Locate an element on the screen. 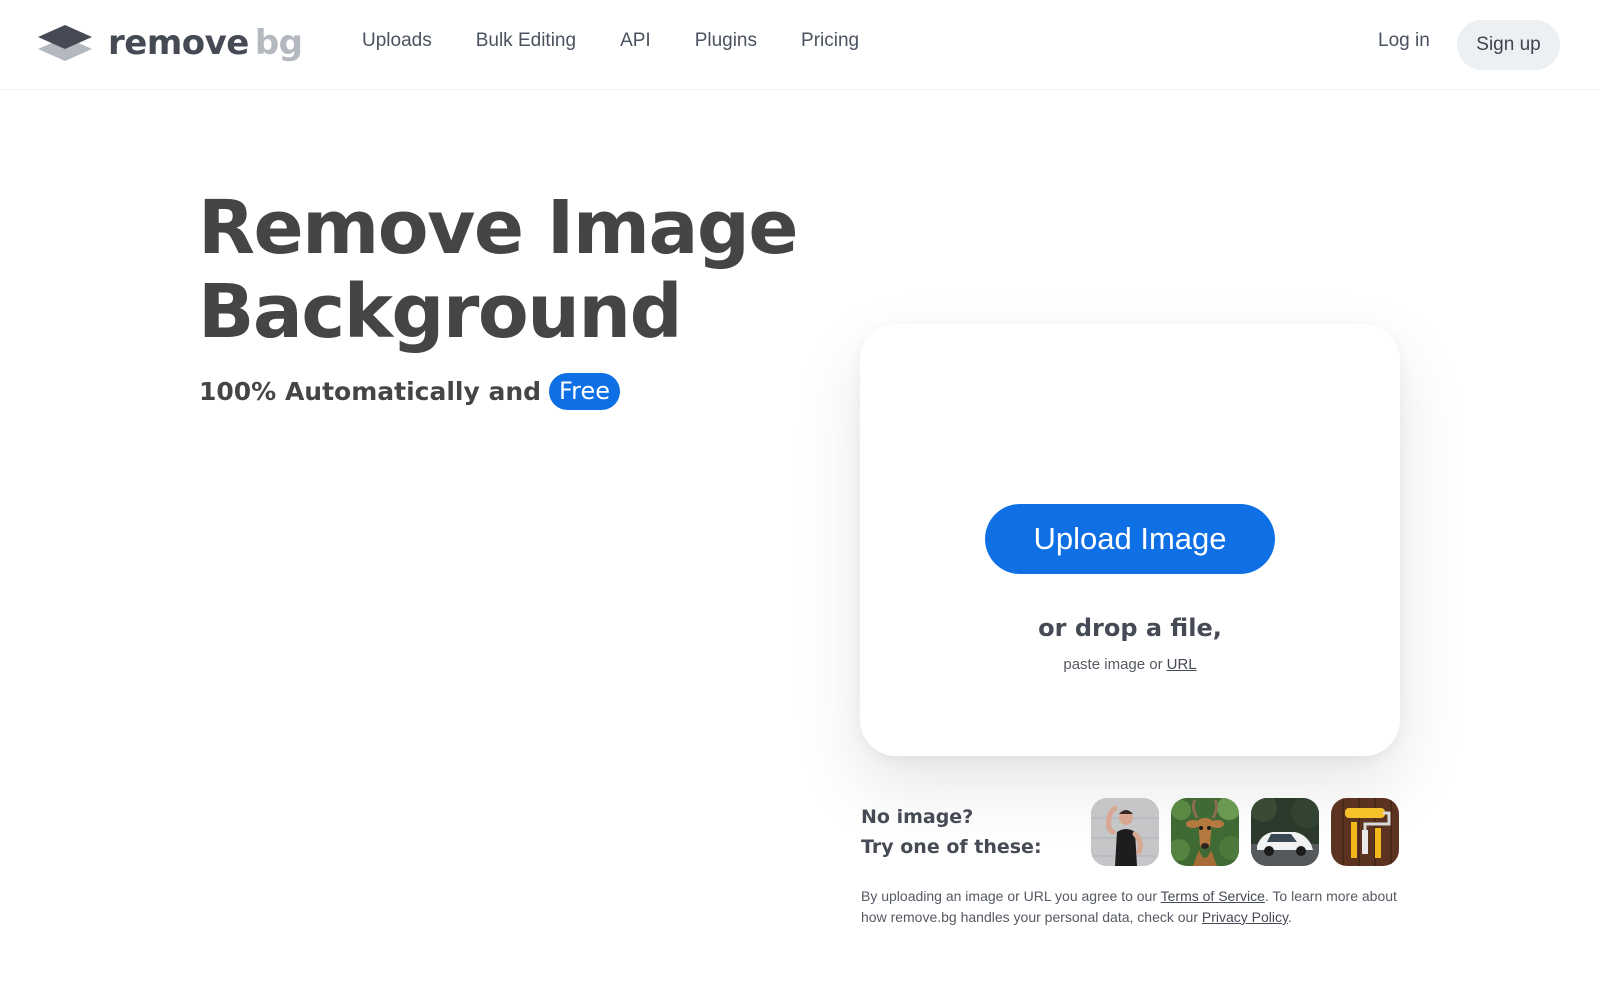 Image resolution: width=1600 pixels, height=1000 pixels. hero-subtitle-text: 100% Automatically and is located at coordinates (370, 391).